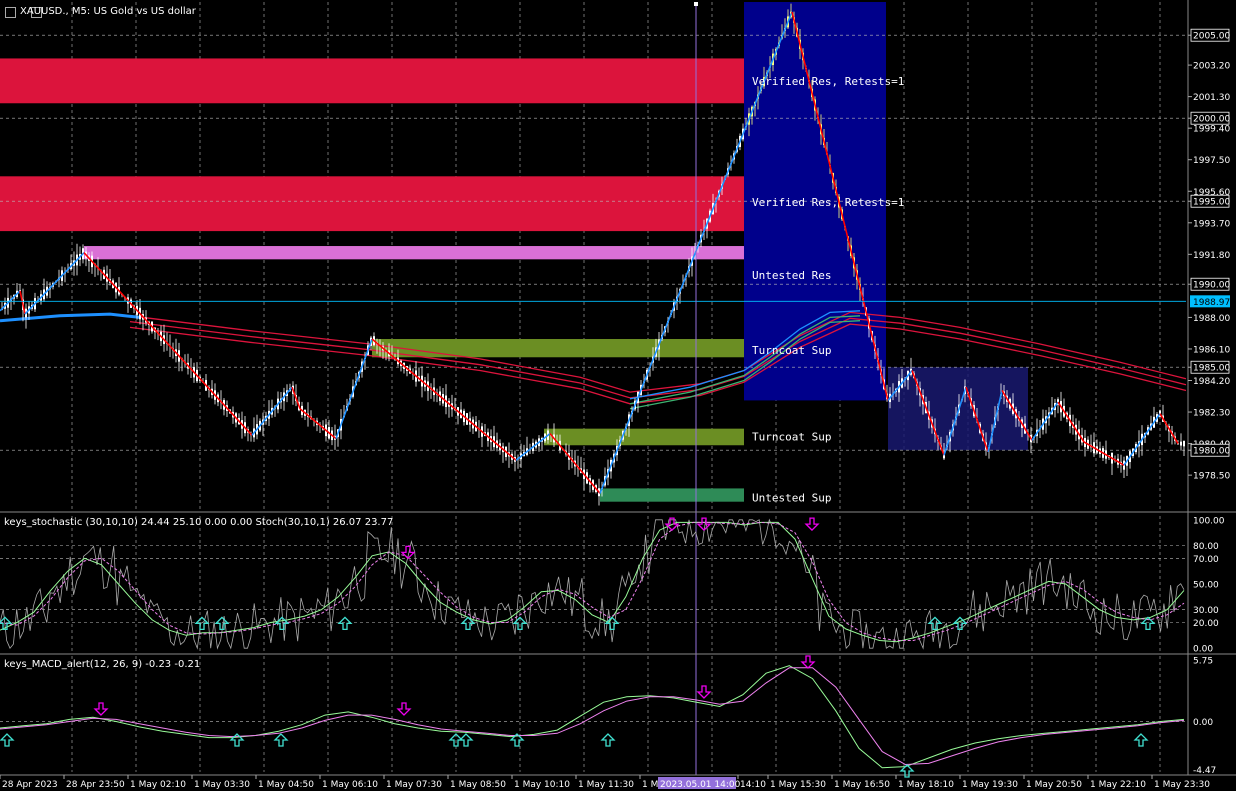 The width and height of the screenshot is (1236, 791). Describe the element at coordinates (158, 785) in the screenshot. I see `x-tick-label: 1 May 02:10` at that location.